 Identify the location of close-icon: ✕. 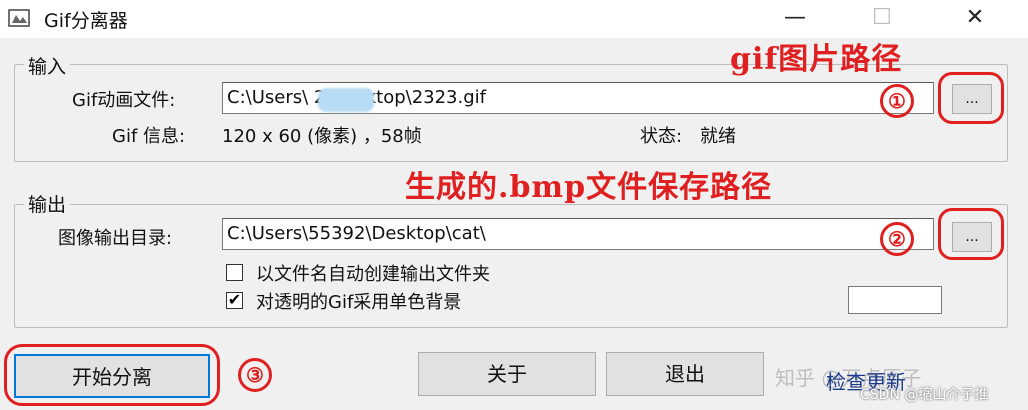
(975, 18).